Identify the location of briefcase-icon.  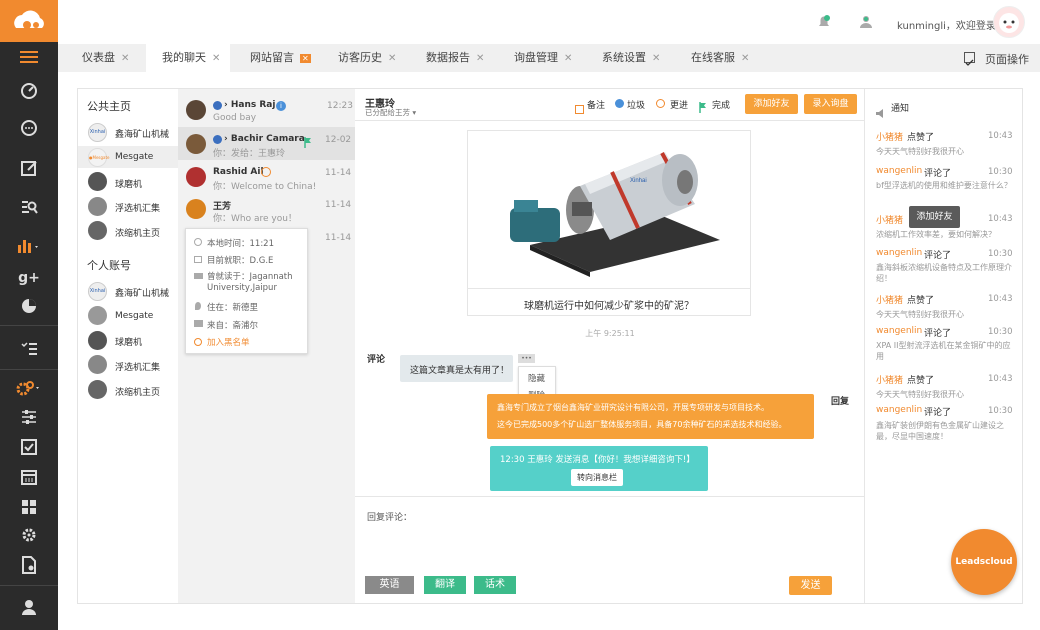
(198, 259).